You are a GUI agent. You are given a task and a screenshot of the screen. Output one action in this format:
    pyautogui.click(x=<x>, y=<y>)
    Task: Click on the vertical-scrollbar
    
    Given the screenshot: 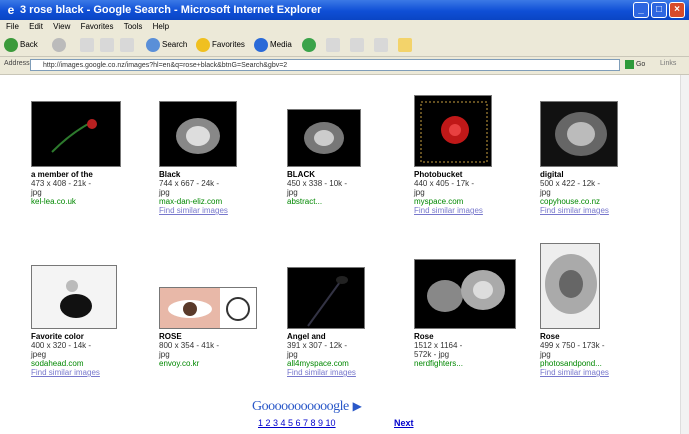 What is the action you would take?
    pyautogui.click(x=684, y=254)
    